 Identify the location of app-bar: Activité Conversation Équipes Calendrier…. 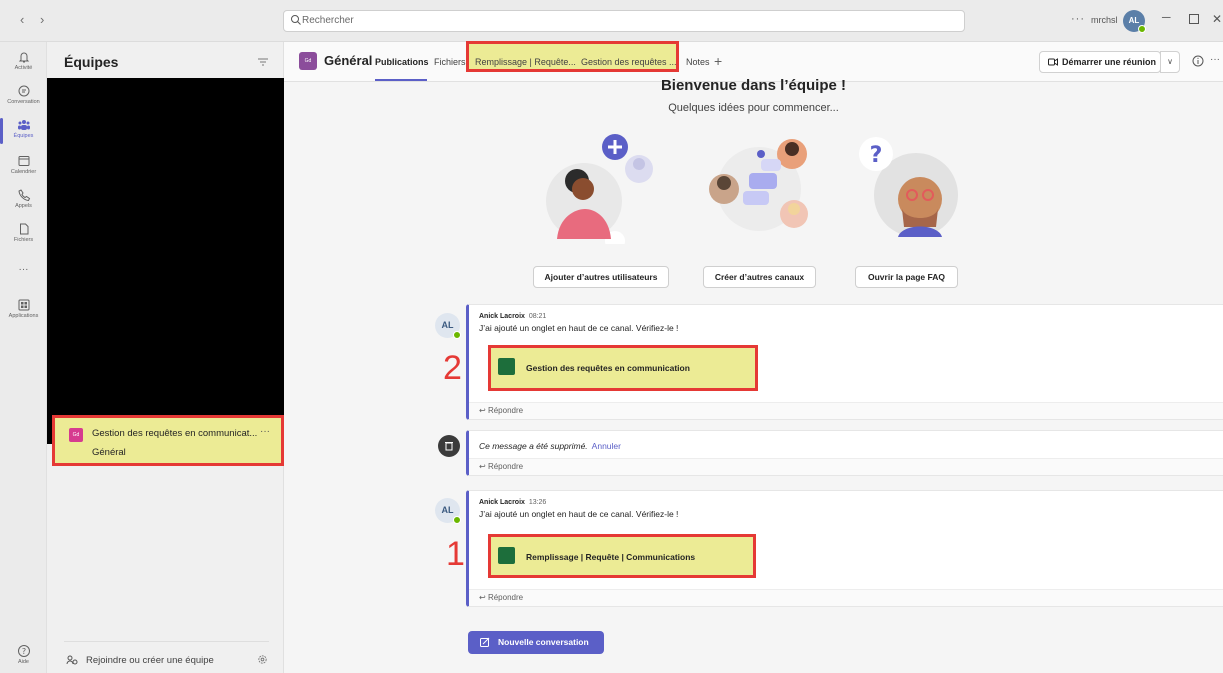
(23, 357).